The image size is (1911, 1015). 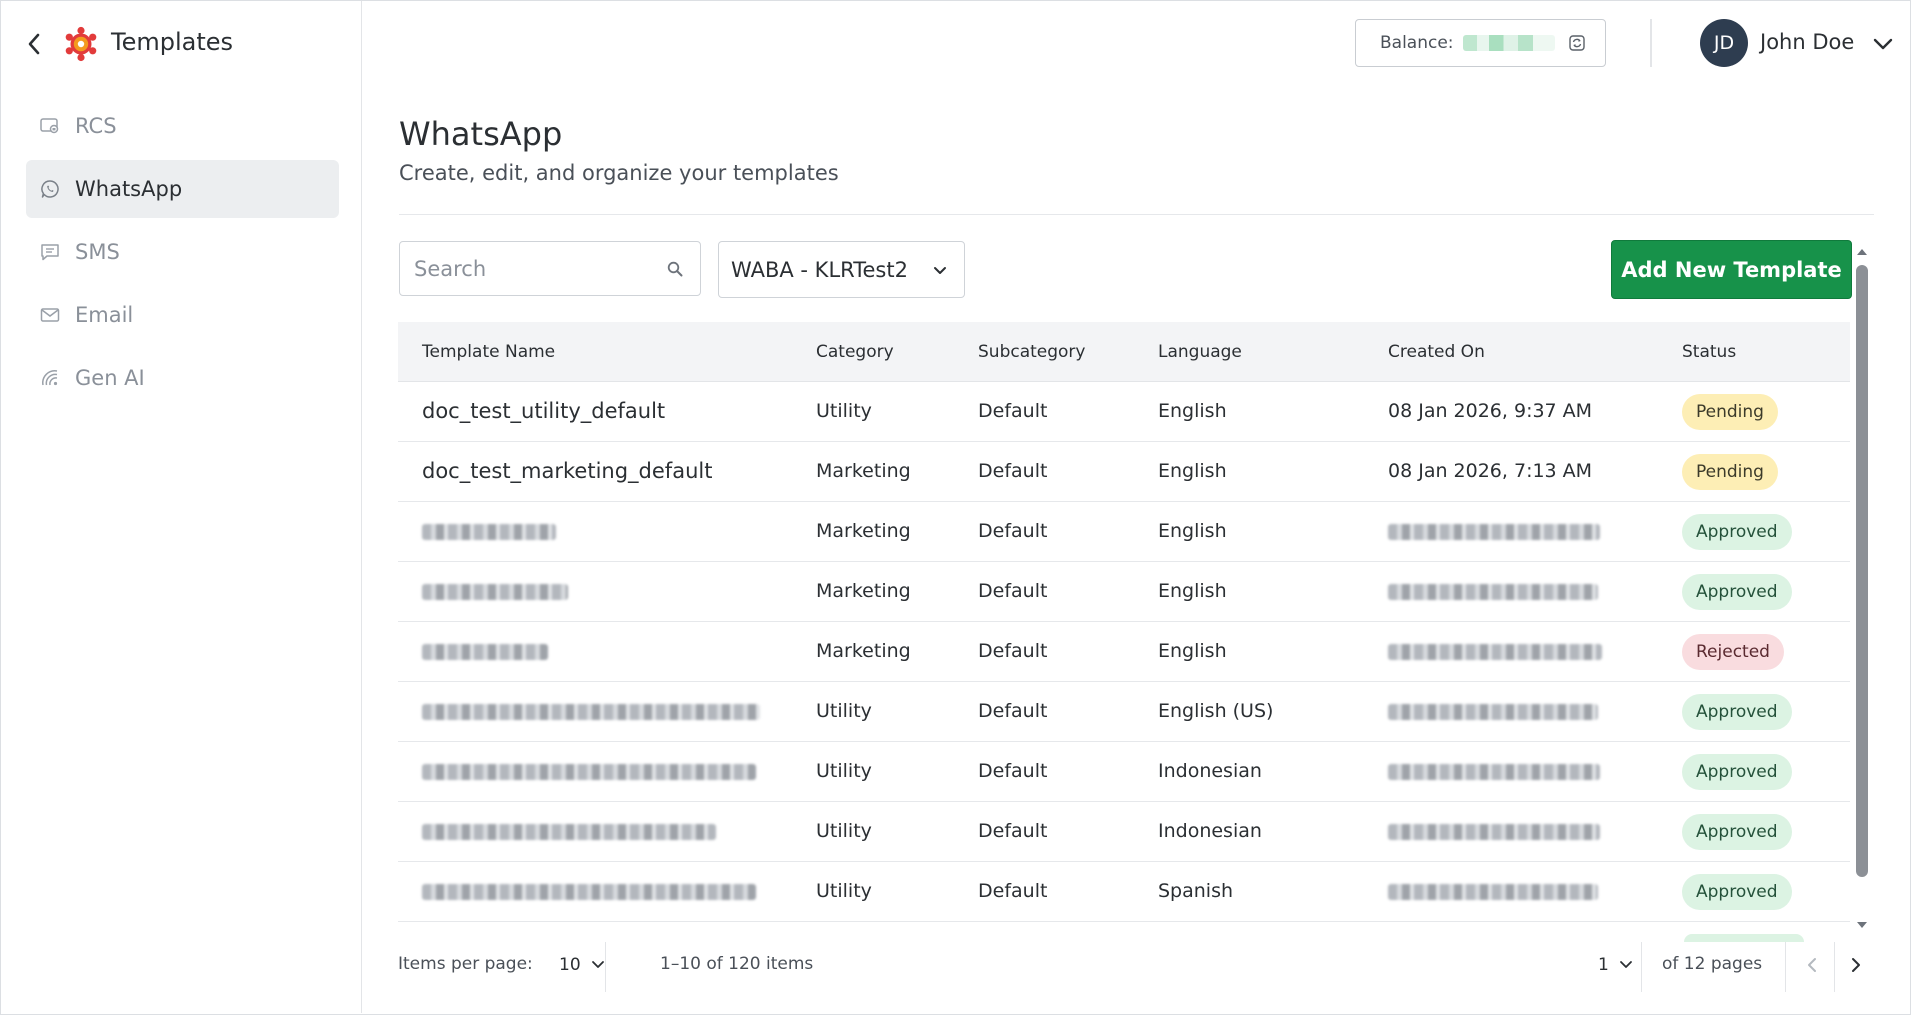 What do you see at coordinates (488, 352) in the screenshot?
I see `column-header-template-name: Template Name` at bounding box center [488, 352].